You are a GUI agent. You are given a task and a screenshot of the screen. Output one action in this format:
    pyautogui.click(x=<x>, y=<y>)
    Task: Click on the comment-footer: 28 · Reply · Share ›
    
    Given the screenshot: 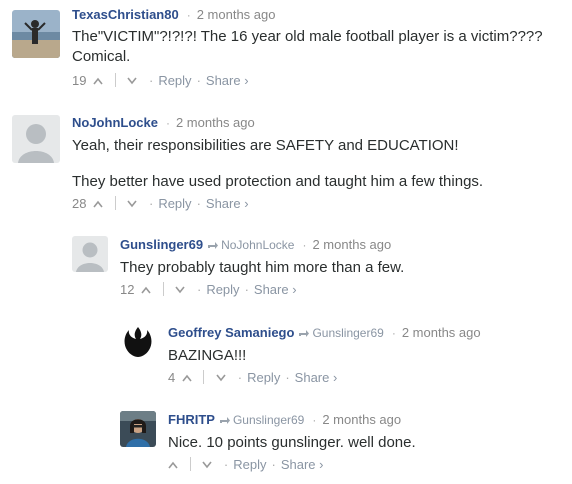 What is the action you would take?
    pyautogui.click(x=160, y=203)
    